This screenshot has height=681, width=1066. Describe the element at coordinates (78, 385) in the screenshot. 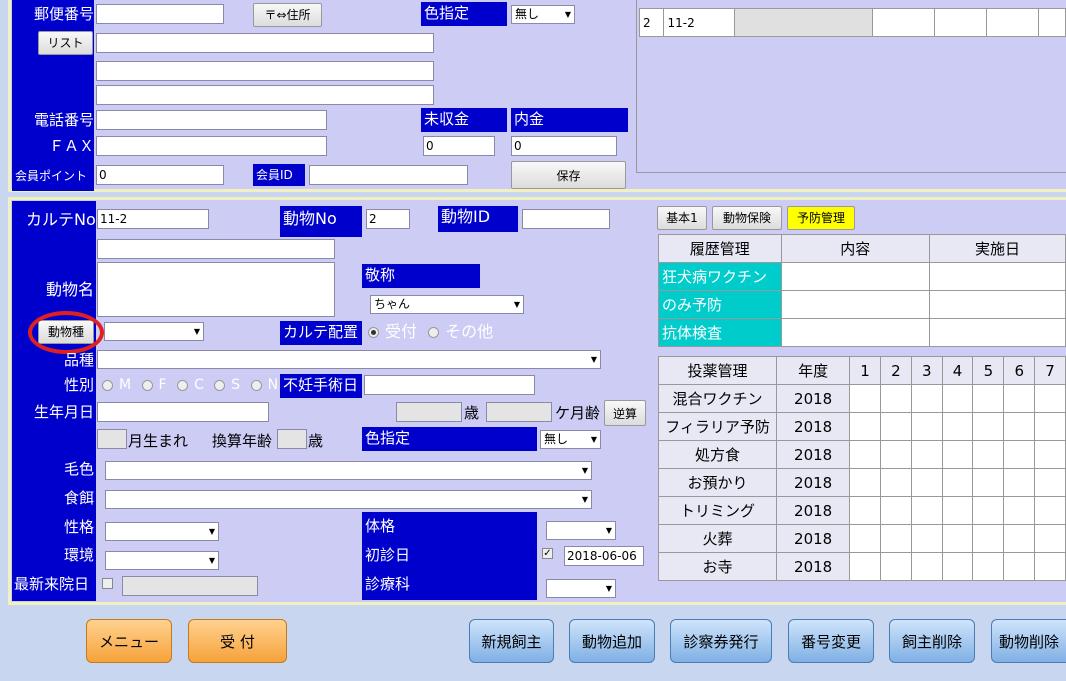

I see `sex-label: 性別` at that location.